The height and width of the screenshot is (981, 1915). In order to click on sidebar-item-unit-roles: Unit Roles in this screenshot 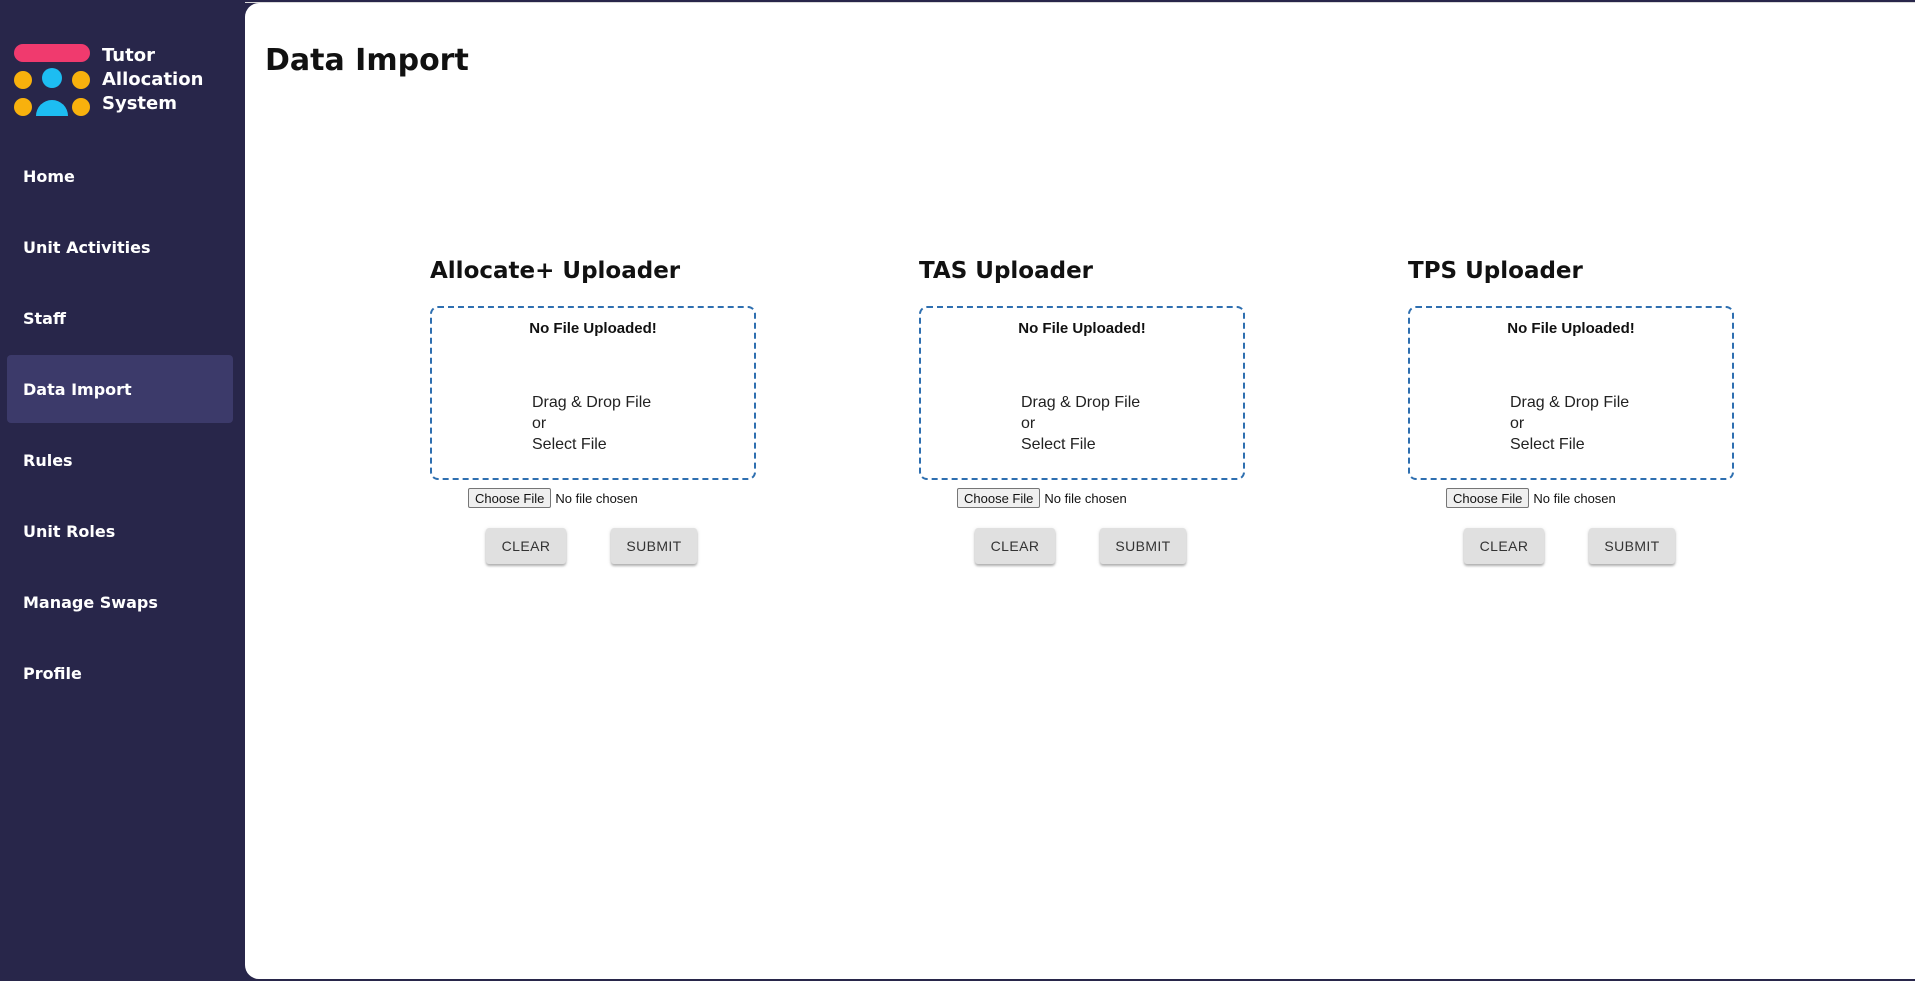, I will do `click(120, 531)`.